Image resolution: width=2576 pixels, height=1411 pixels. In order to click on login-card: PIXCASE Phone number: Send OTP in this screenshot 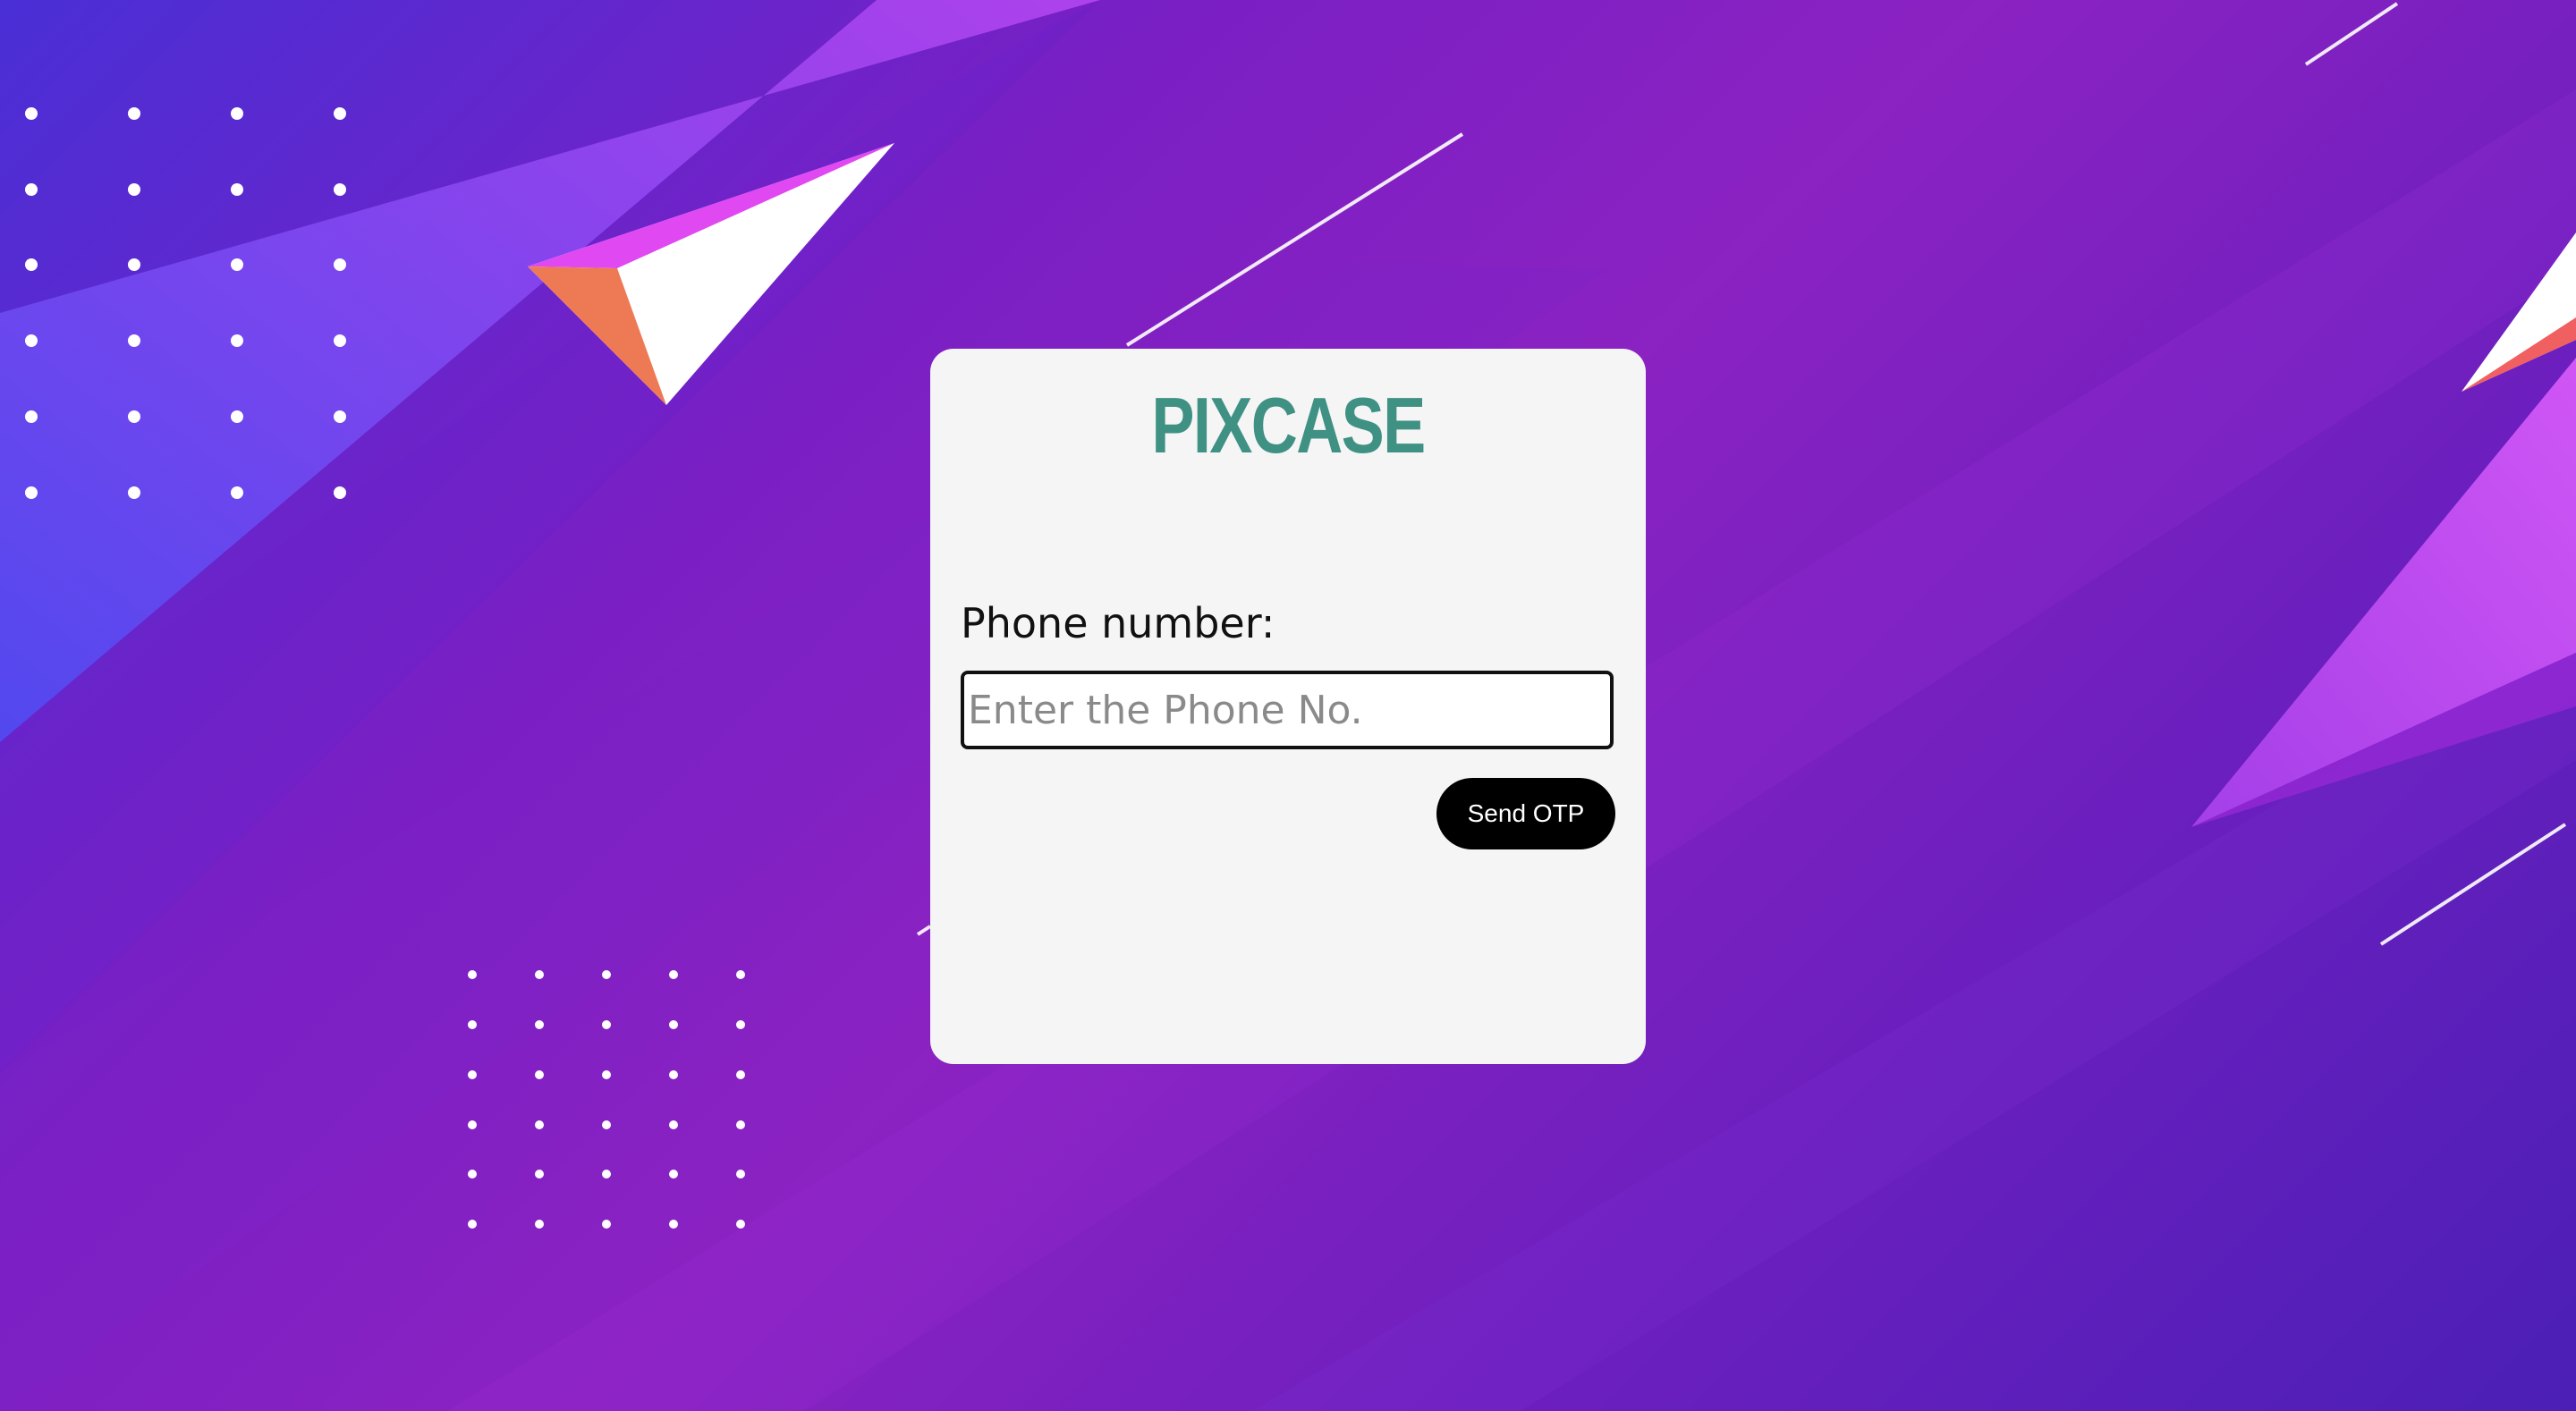, I will do `click(1288, 706)`.